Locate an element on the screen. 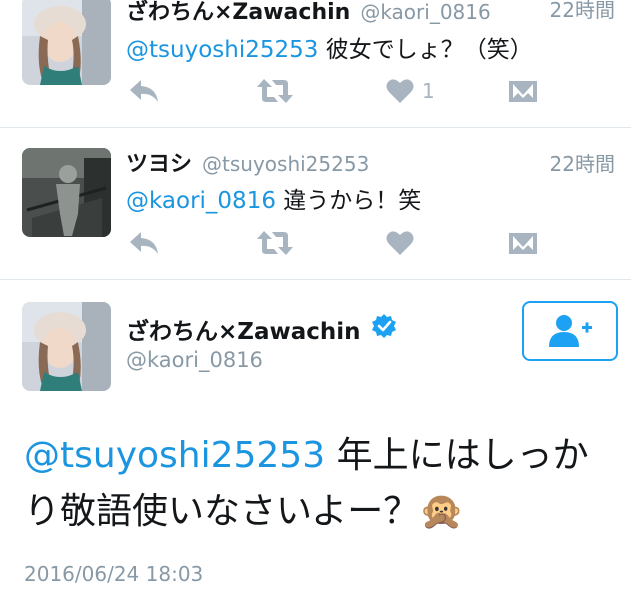 This screenshot has width=631, height=609. add-user-icon is located at coordinates (570, 331).